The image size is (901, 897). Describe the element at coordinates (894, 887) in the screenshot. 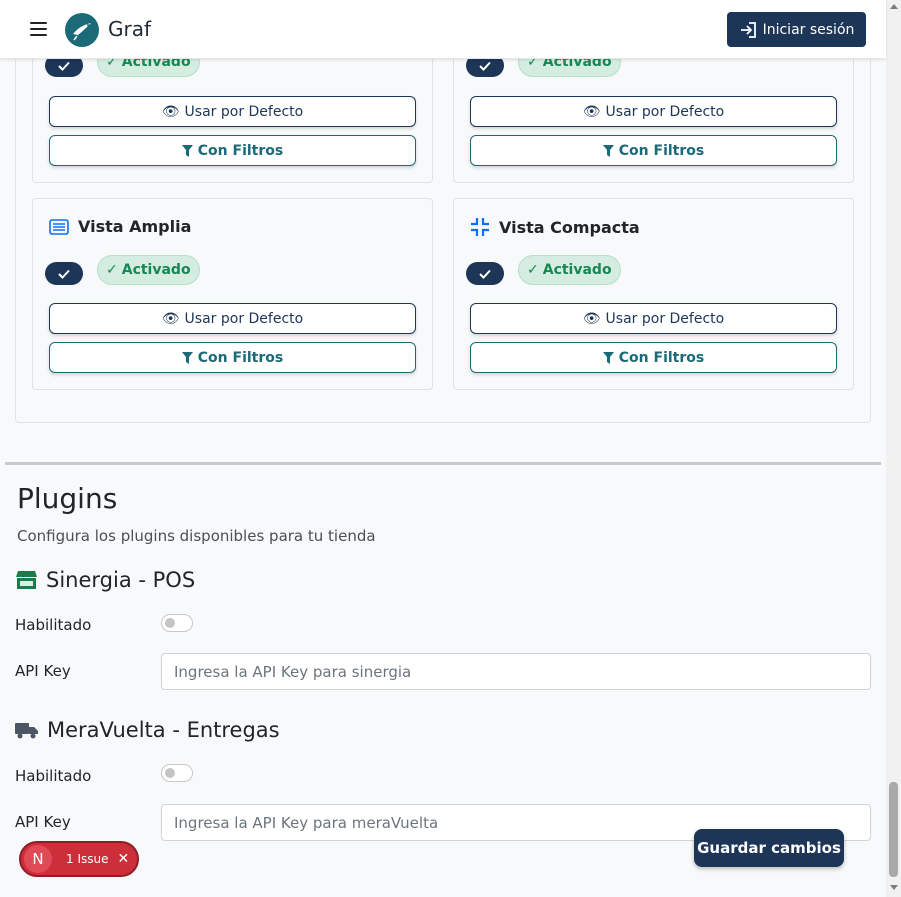

I see `scroll-down-icon` at that location.